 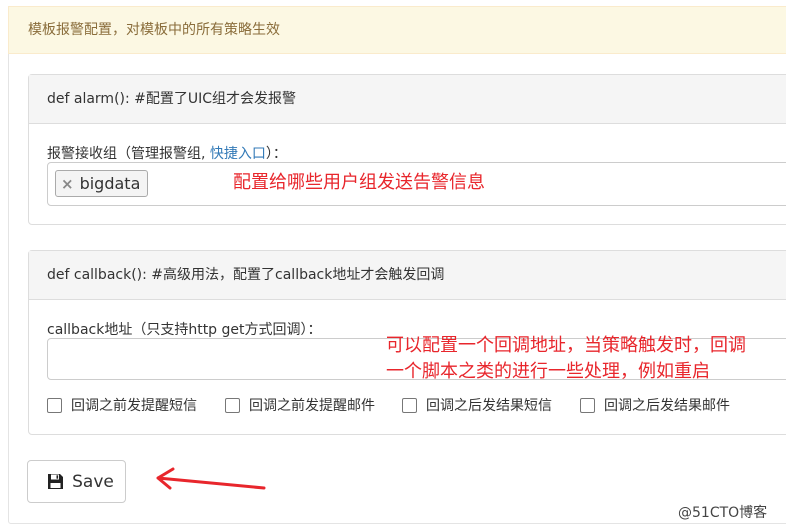 What do you see at coordinates (211, 478) in the screenshot?
I see `arrow-annotation-icon` at bounding box center [211, 478].